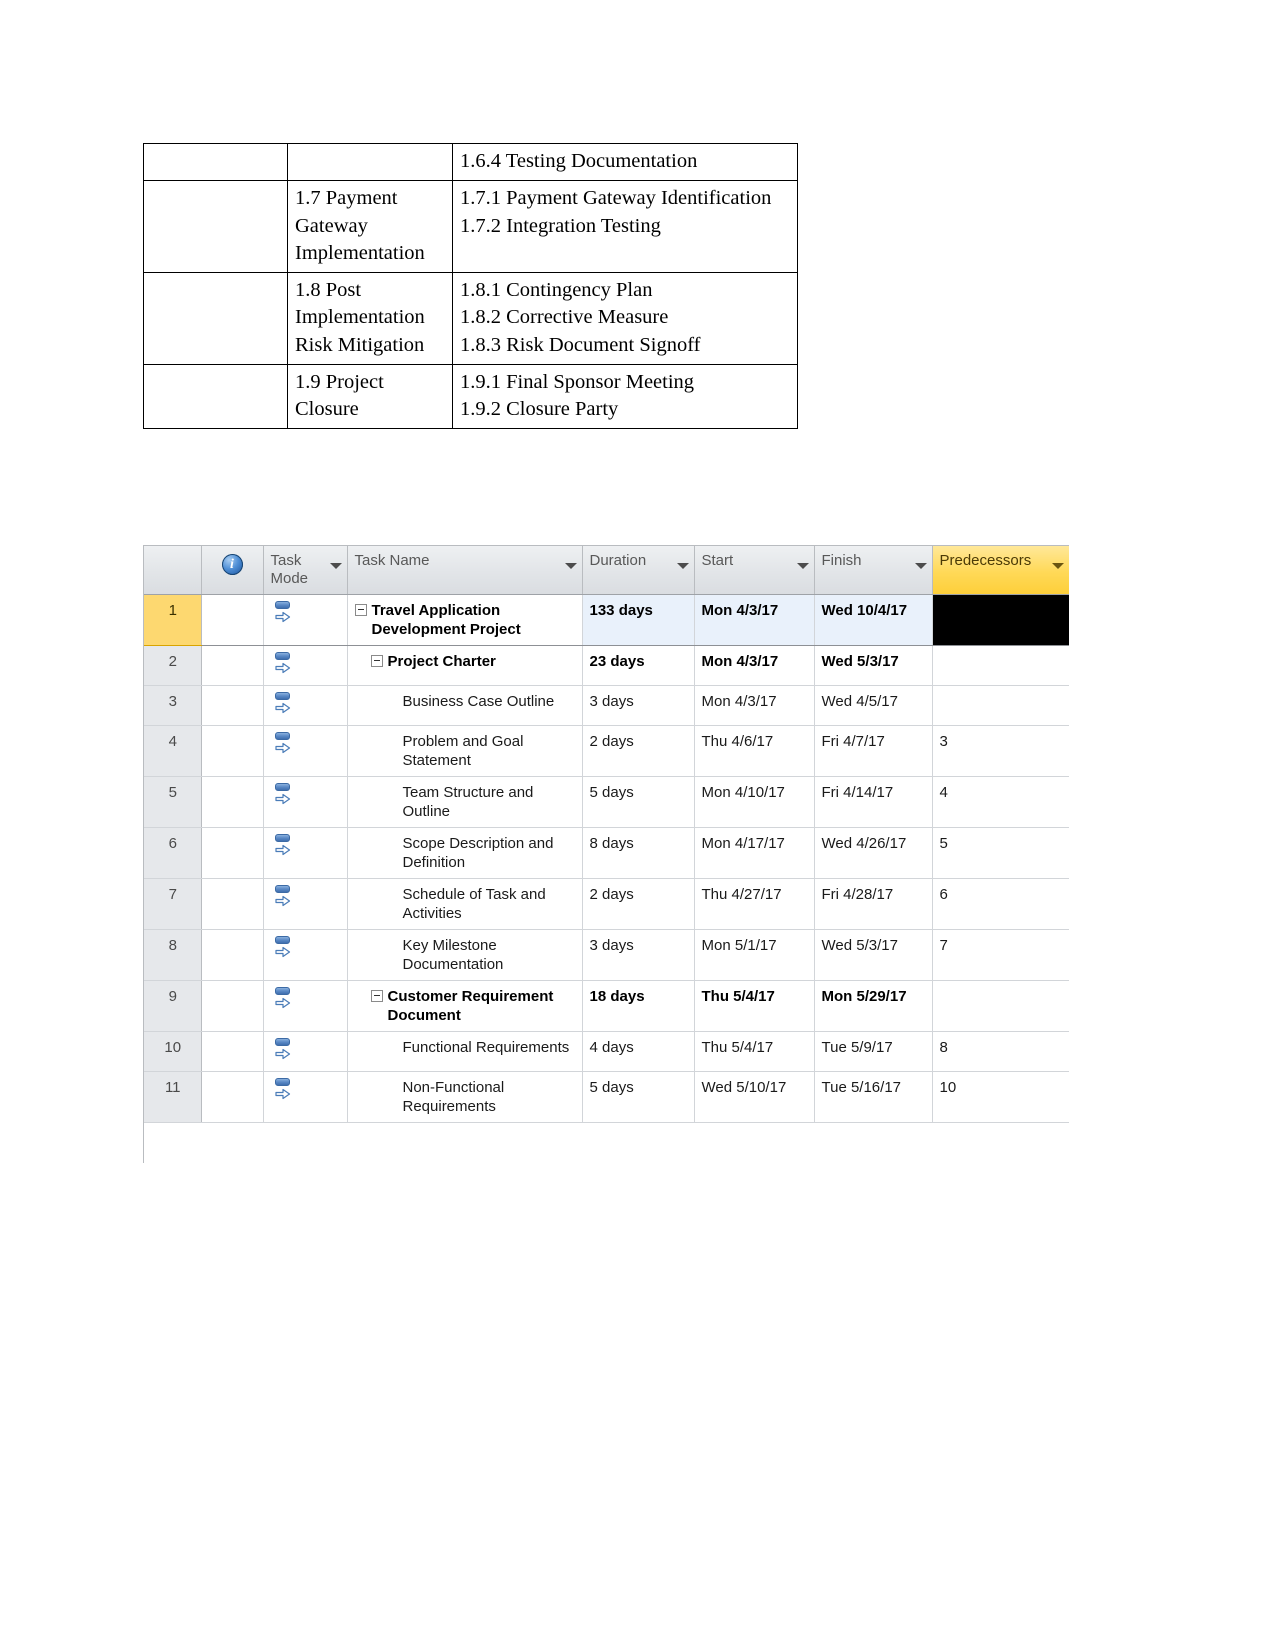 This screenshot has width=1275, height=1651. What do you see at coordinates (173, 1006) in the screenshot?
I see `row-number-cell: 9` at bounding box center [173, 1006].